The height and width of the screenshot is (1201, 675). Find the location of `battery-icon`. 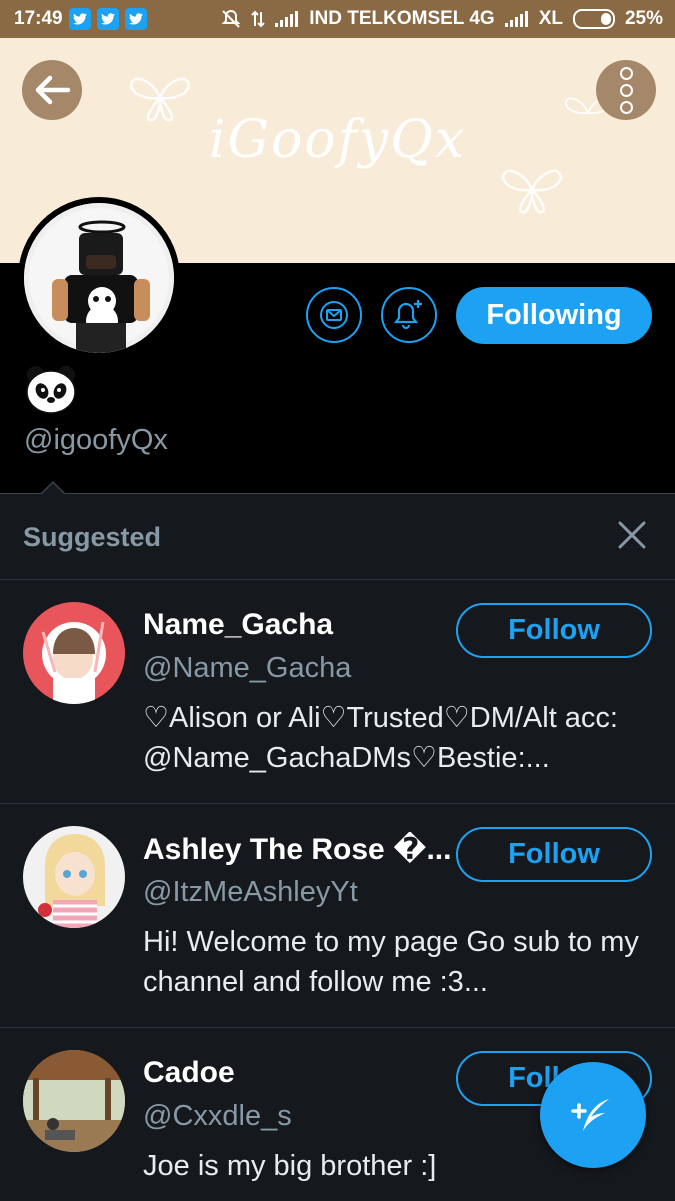

battery-icon is located at coordinates (593, 19).